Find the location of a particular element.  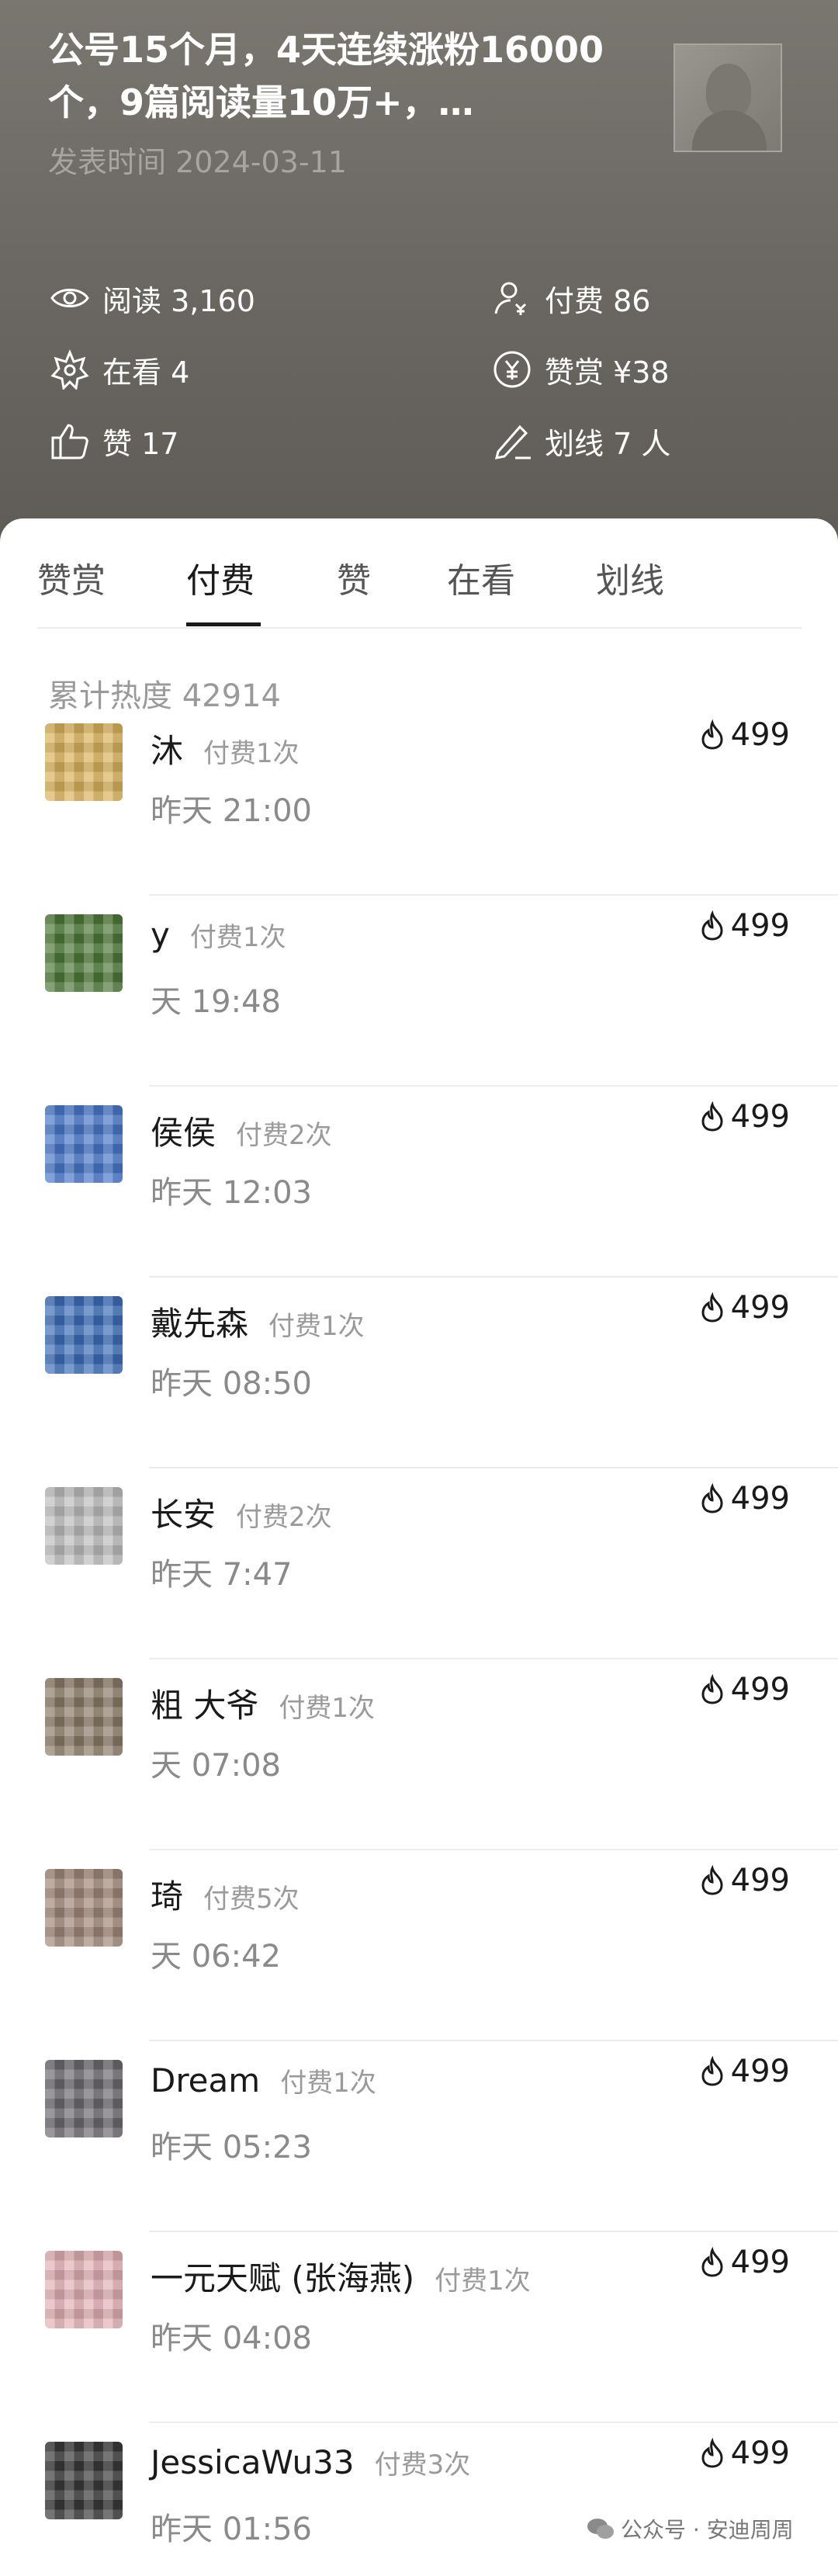

payer-name: 琦 is located at coordinates (167, 1896).